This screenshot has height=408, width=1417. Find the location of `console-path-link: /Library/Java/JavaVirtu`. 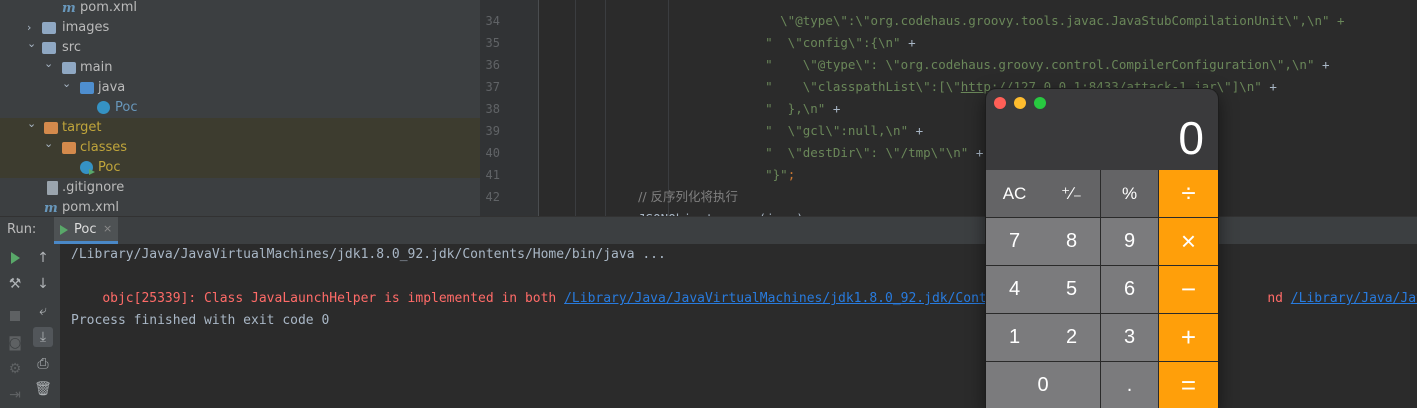

console-path-link: /Library/Java/JavaVirtu is located at coordinates (1354, 298).